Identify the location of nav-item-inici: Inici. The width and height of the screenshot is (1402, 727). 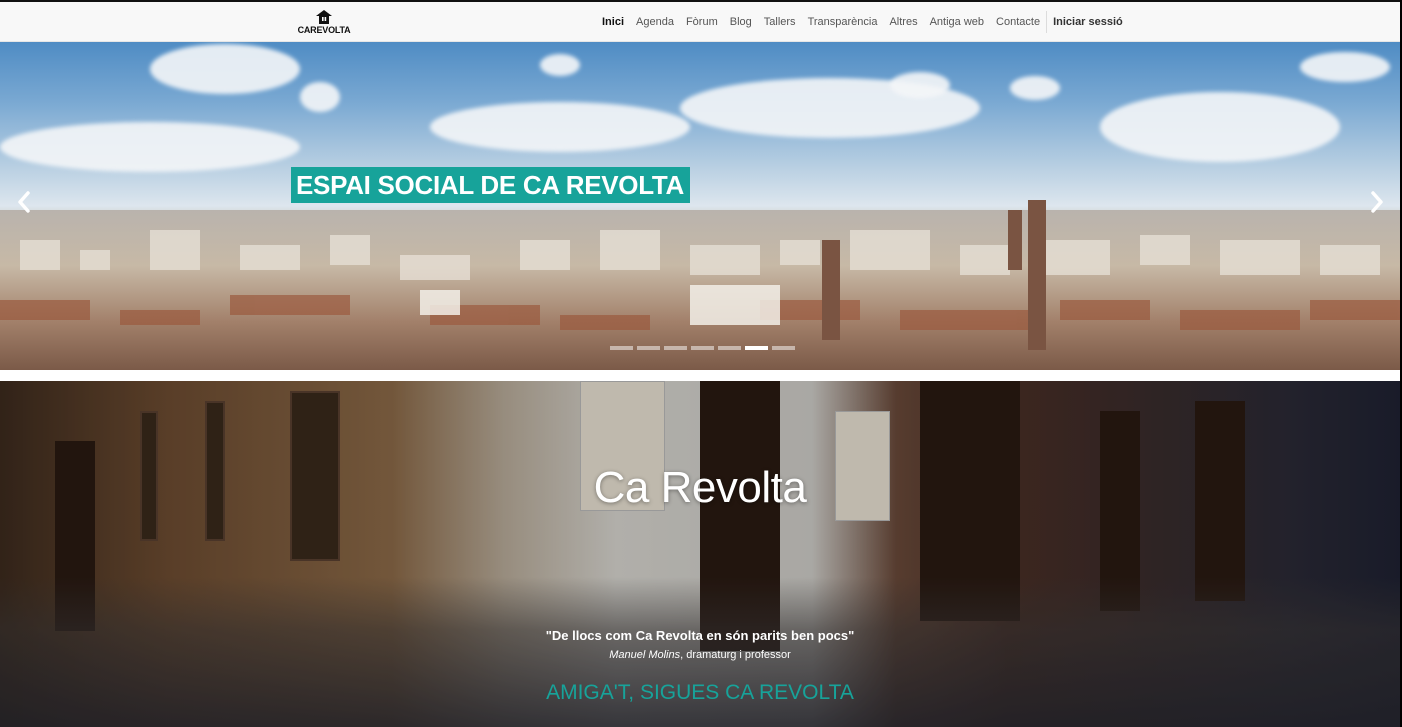
(613, 22).